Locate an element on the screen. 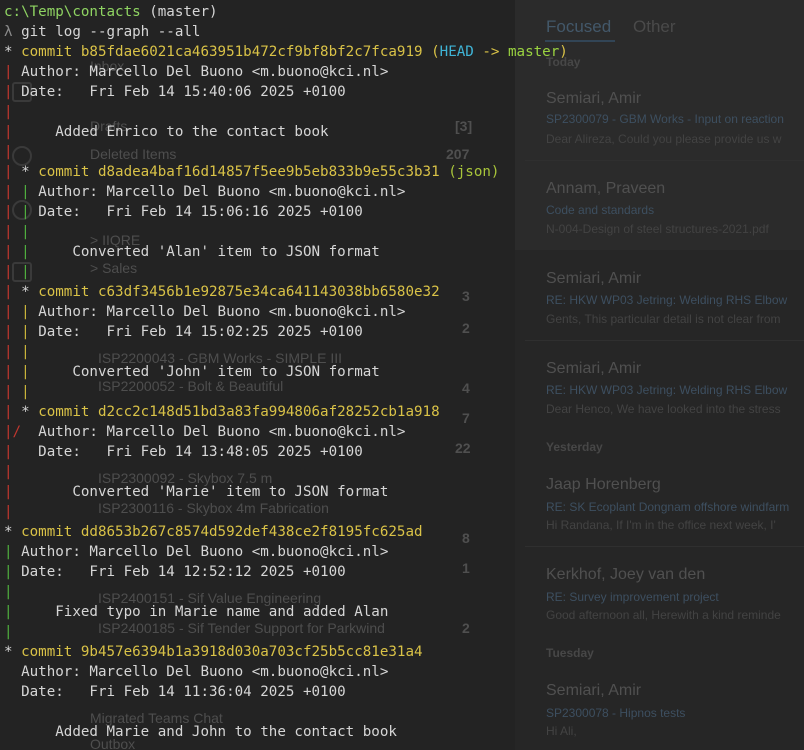  date-line: | Date: Fri Feb 14 13:48:05 2025 +0100 is located at coordinates (183, 452).